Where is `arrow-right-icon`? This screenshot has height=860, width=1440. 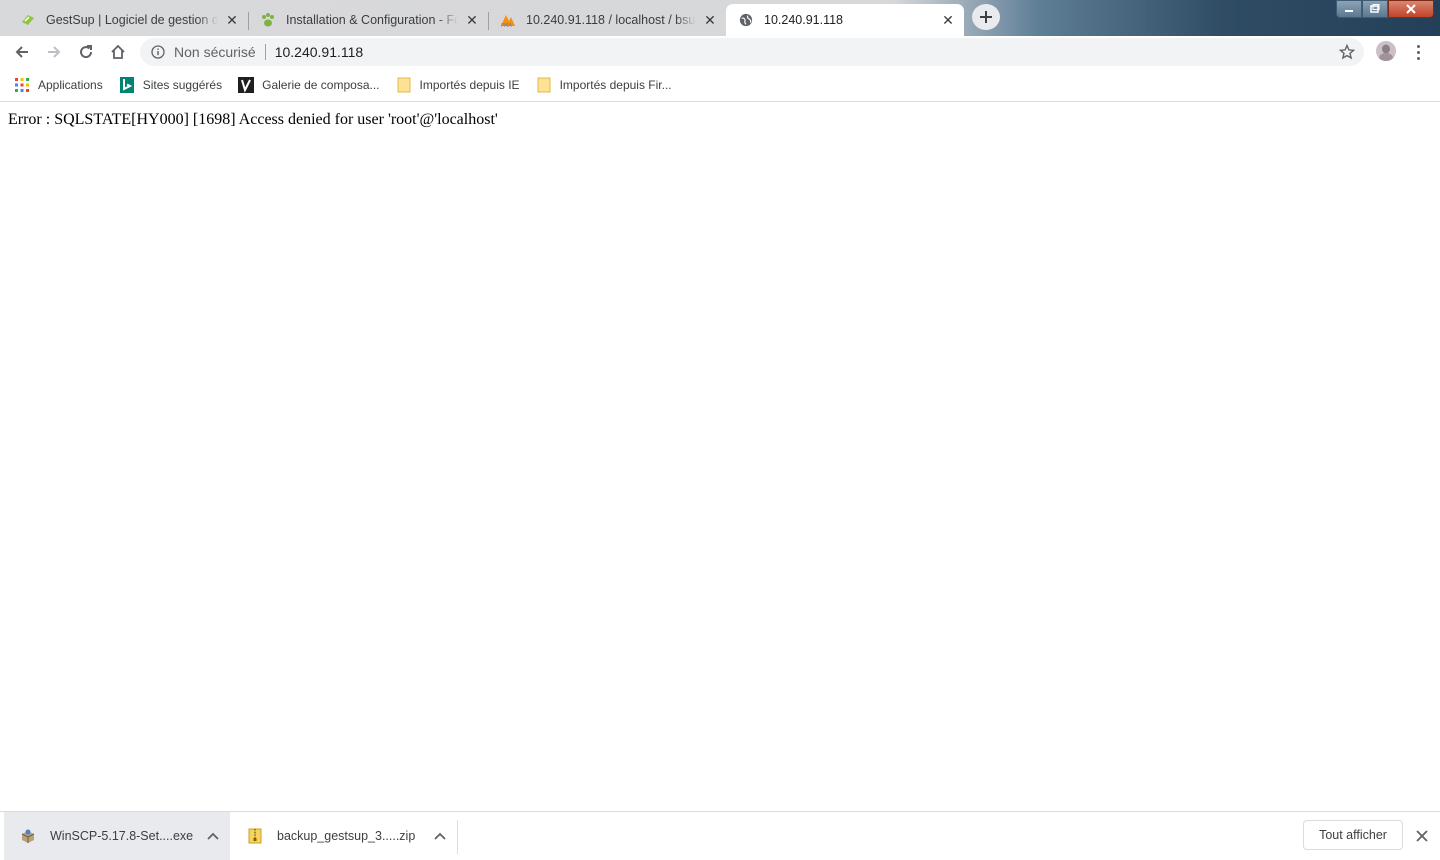 arrow-right-icon is located at coordinates (54, 52).